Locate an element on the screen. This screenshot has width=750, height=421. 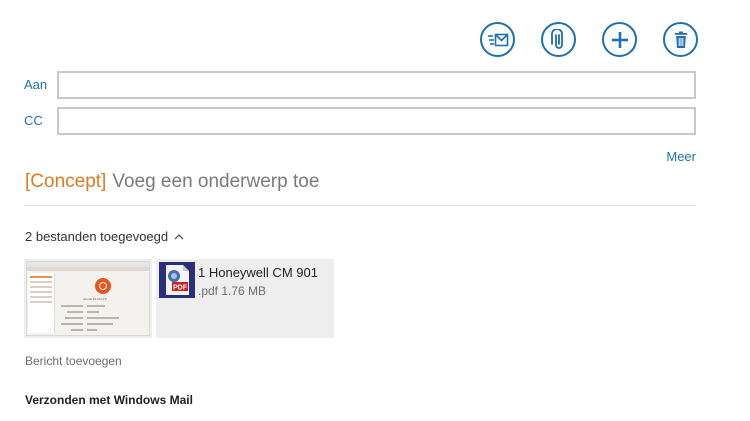
to-input is located at coordinates (376, 85).